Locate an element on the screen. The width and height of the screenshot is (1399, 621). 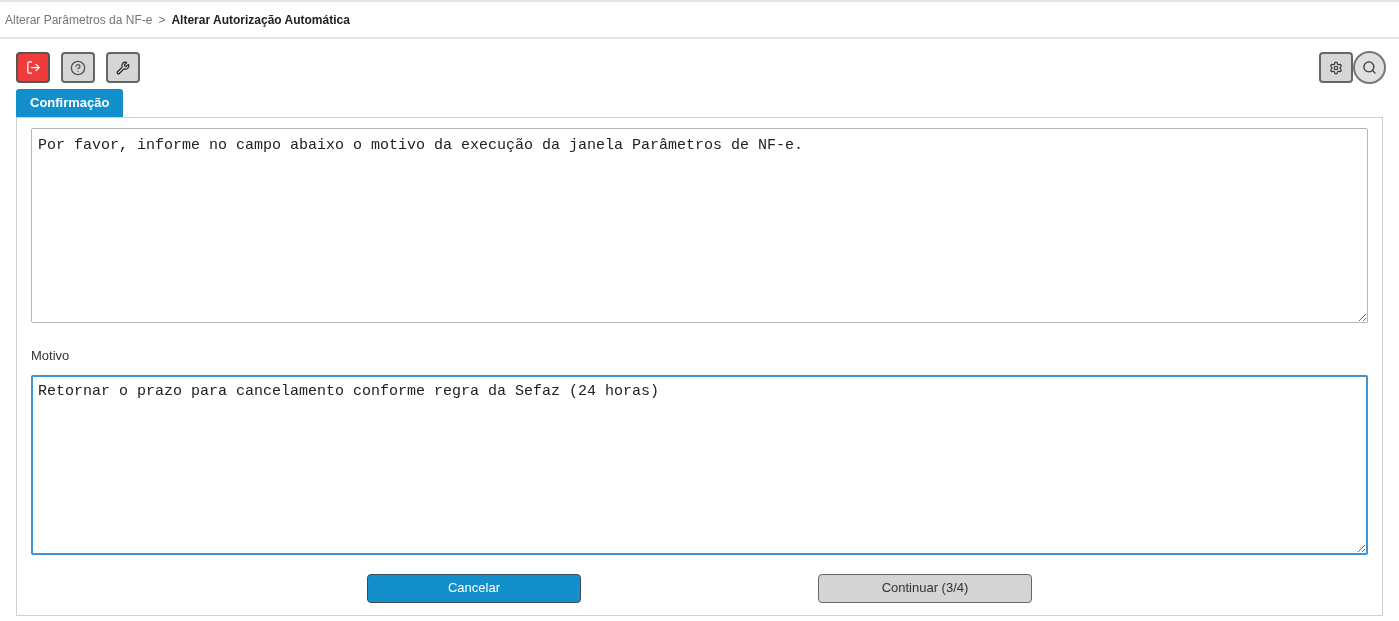
settings-button is located at coordinates (1336, 67).